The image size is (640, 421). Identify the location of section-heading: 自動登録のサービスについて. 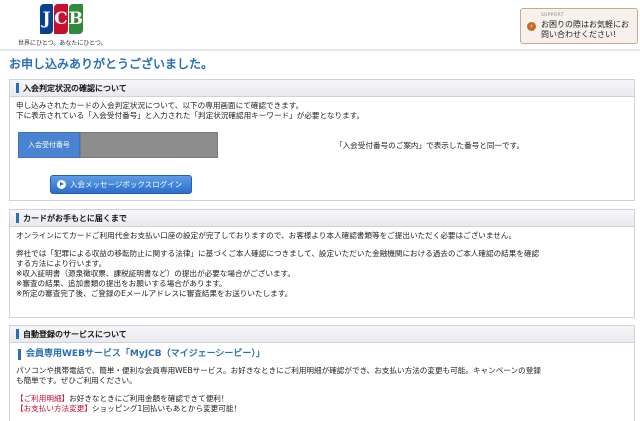
(322, 334).